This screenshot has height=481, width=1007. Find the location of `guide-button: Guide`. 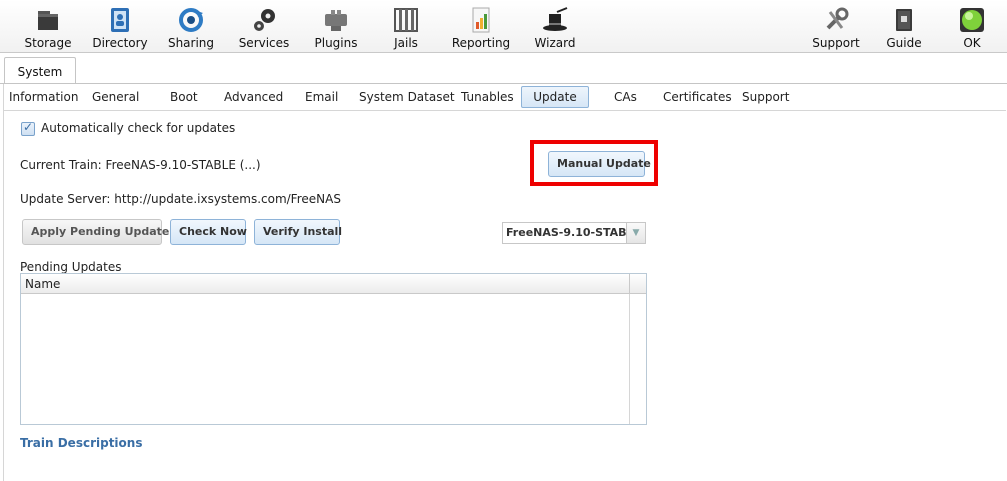

guide-button: Guide is located at coordinates (904, 26).